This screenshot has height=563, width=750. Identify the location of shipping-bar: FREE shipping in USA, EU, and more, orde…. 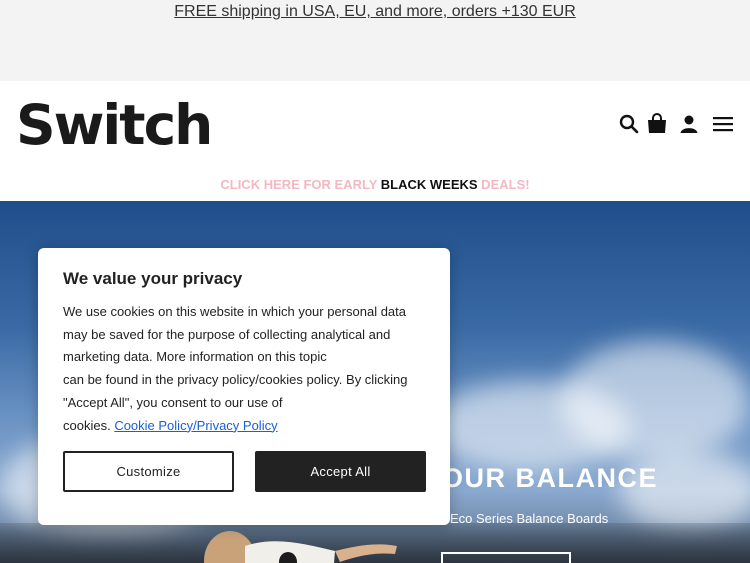
(375, 40).